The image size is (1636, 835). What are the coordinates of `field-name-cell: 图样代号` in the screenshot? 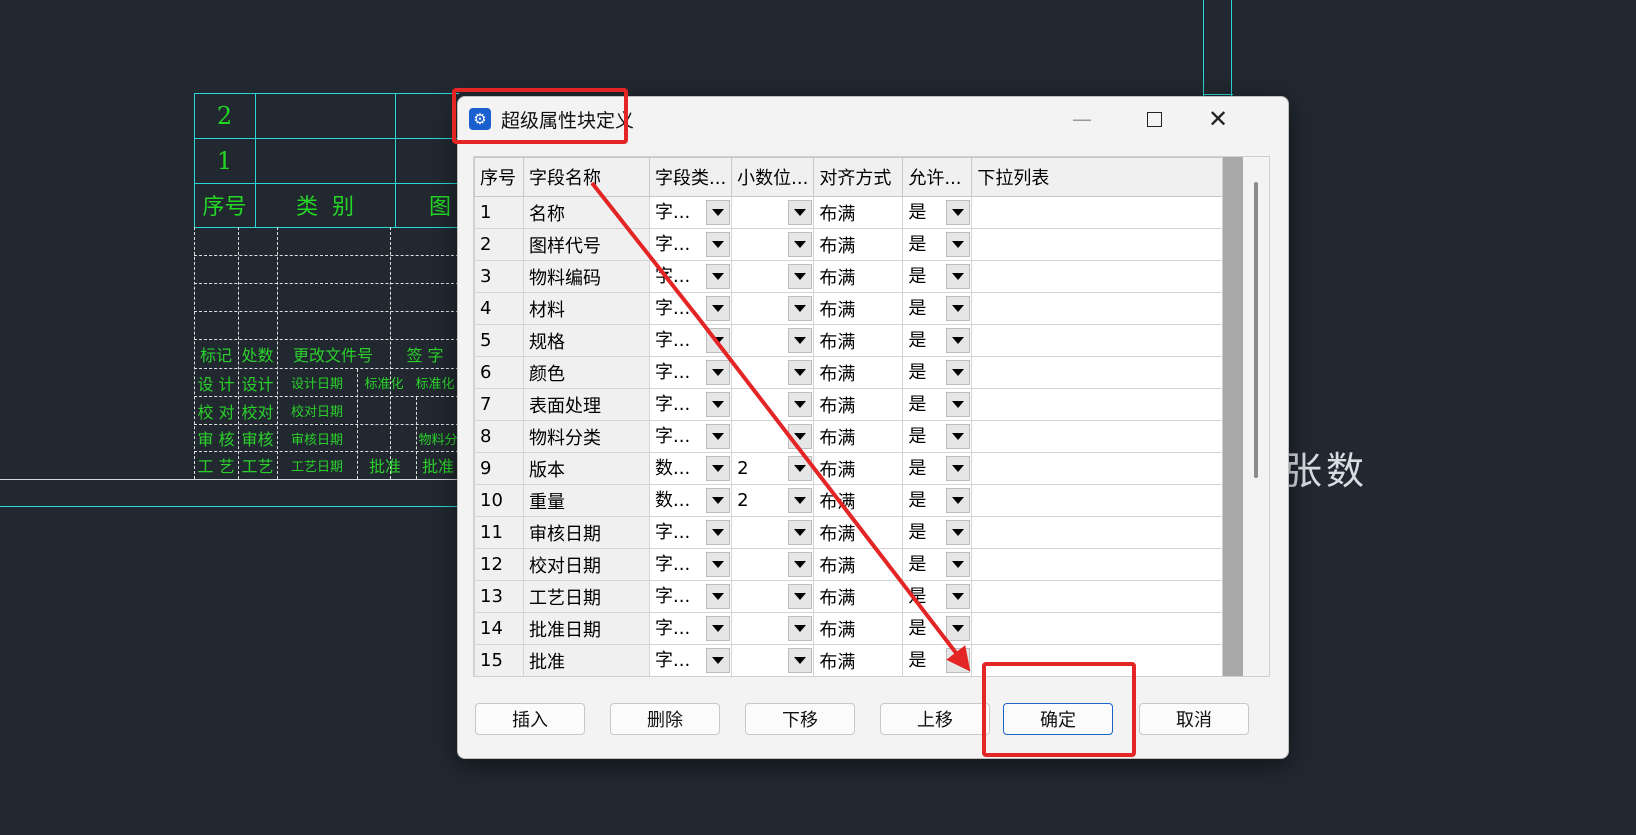 It's located at (586, 244).